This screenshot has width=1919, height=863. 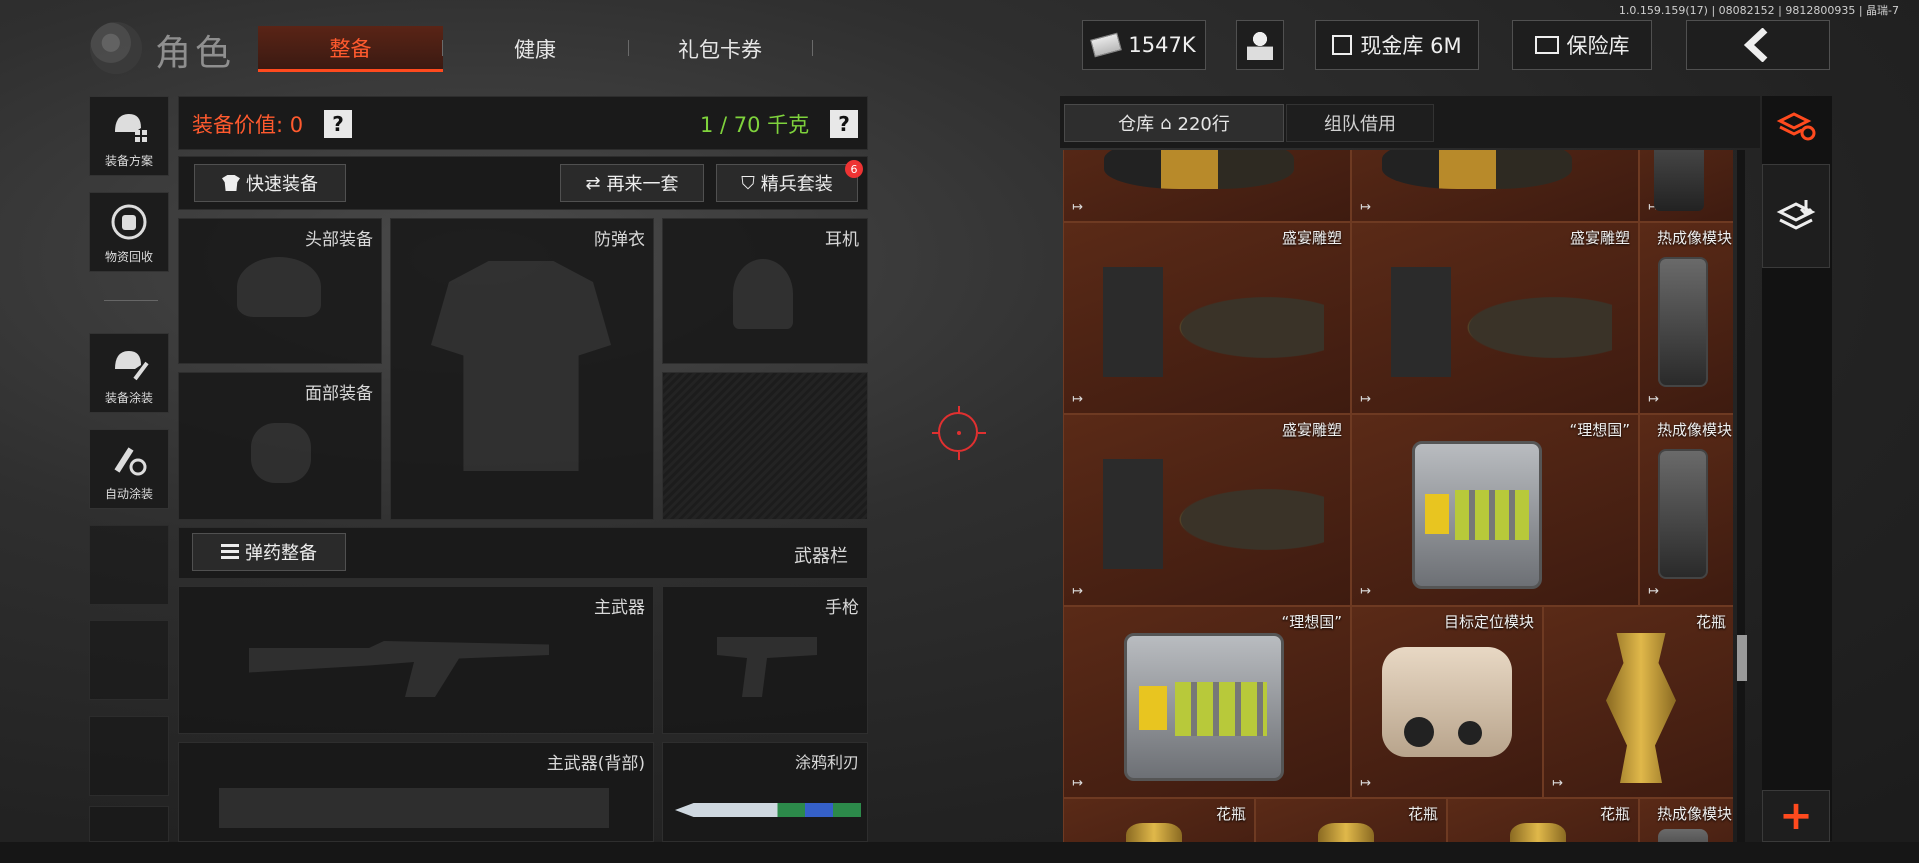 What do you see at coordinates (1758, 45) in the screenshot?
I see `back-button` at bounding box center [1758, 45].